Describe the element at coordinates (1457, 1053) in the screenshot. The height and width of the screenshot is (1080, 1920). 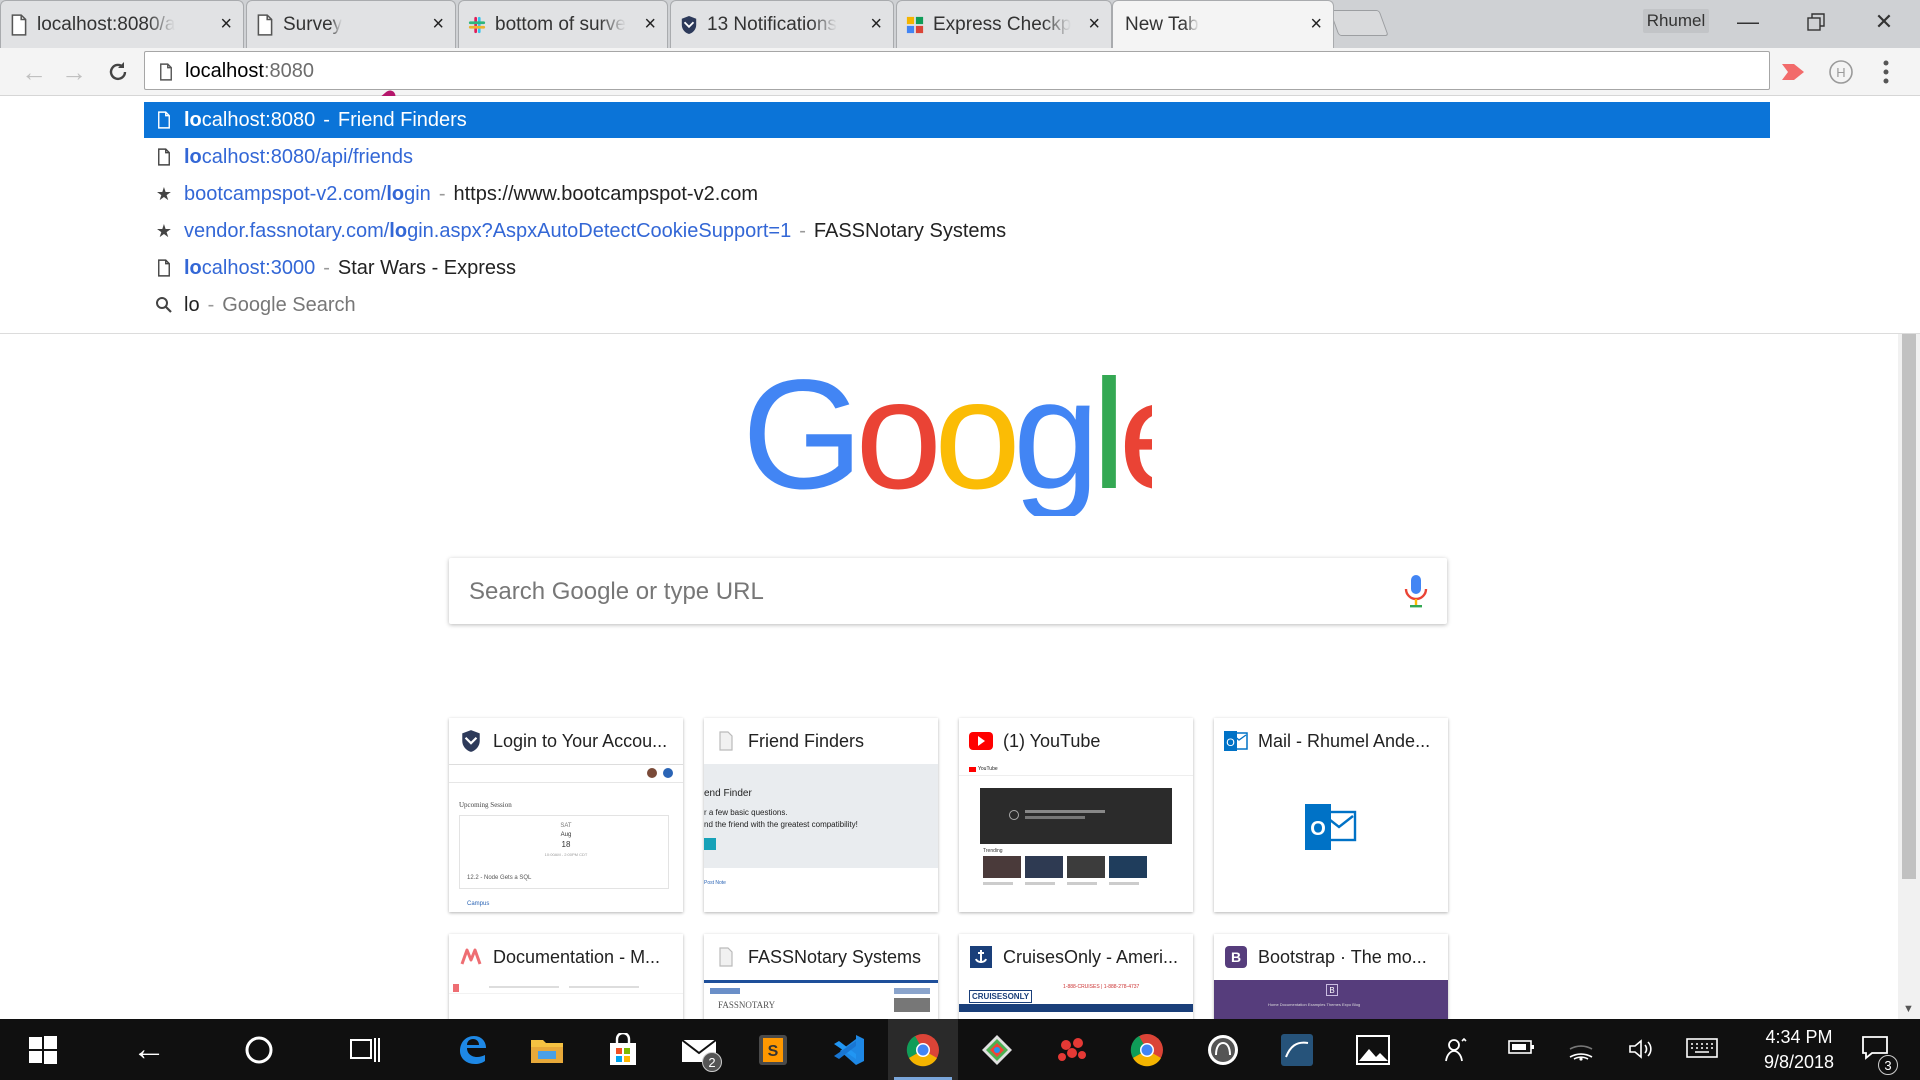
I see `people-icon` at that location.